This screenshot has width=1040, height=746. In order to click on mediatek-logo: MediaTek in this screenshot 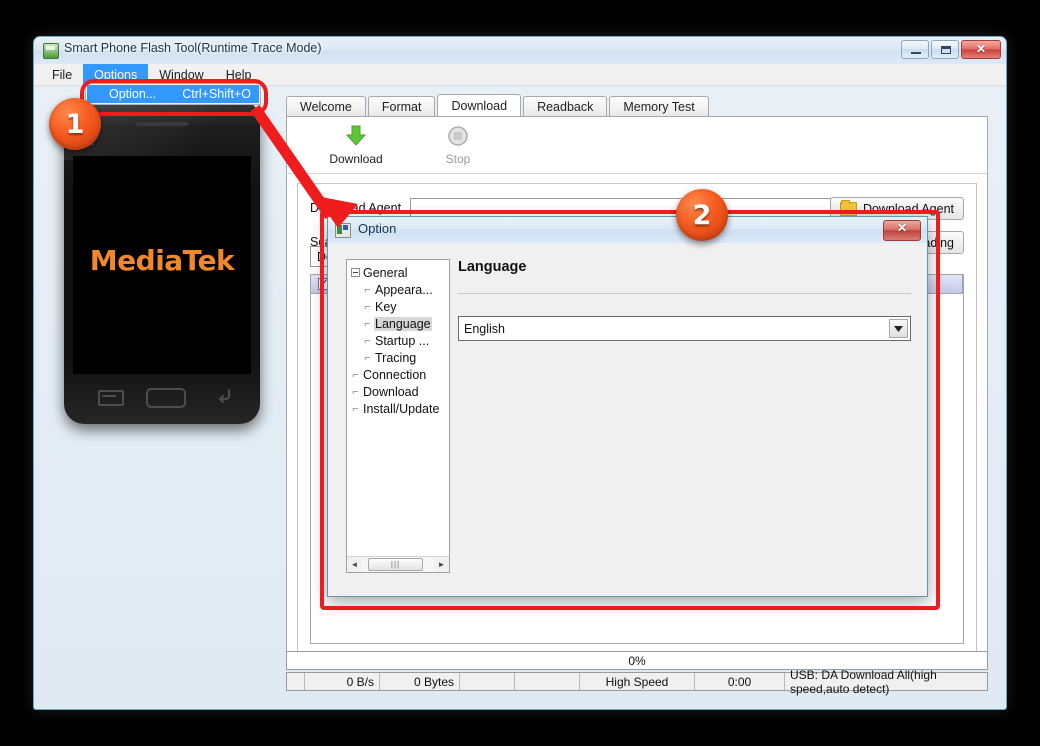, I will do `click(162, 260)`.